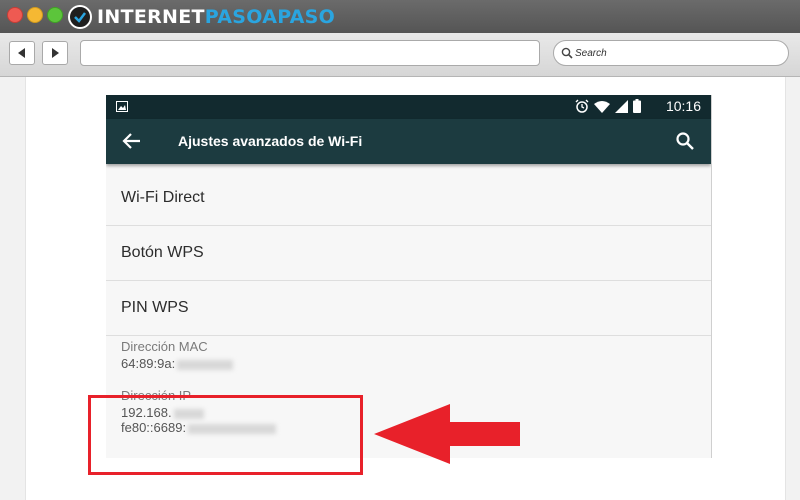 The height and width of the screenshot is (500, 800). Describe the element at coordinates (13, 288) in the screenshot. I see `page-left-margin` at that location.